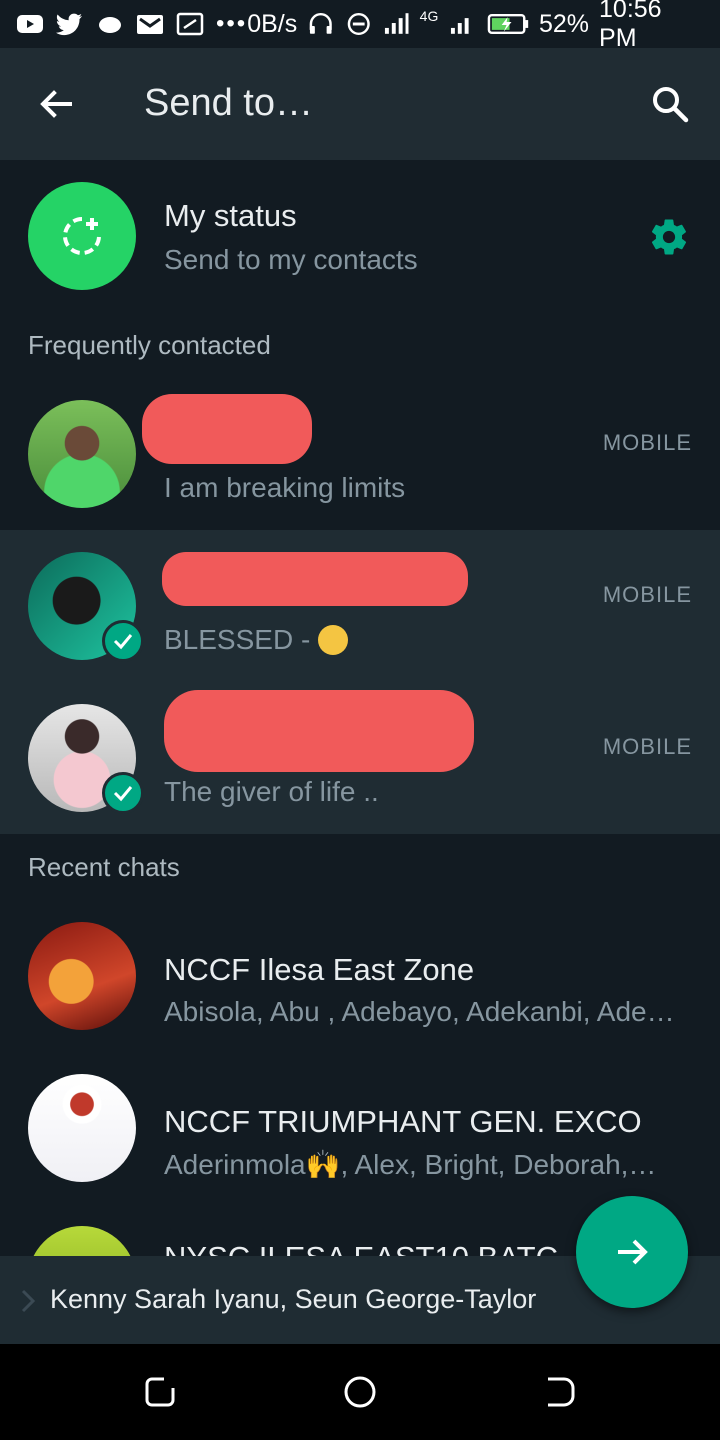 This screenshot has height=1440, width=720. What do you see at coordinates (271, 791) in the screenshot?
I see `contact-status: The giver of life ..` at bounding box center [271, 791].